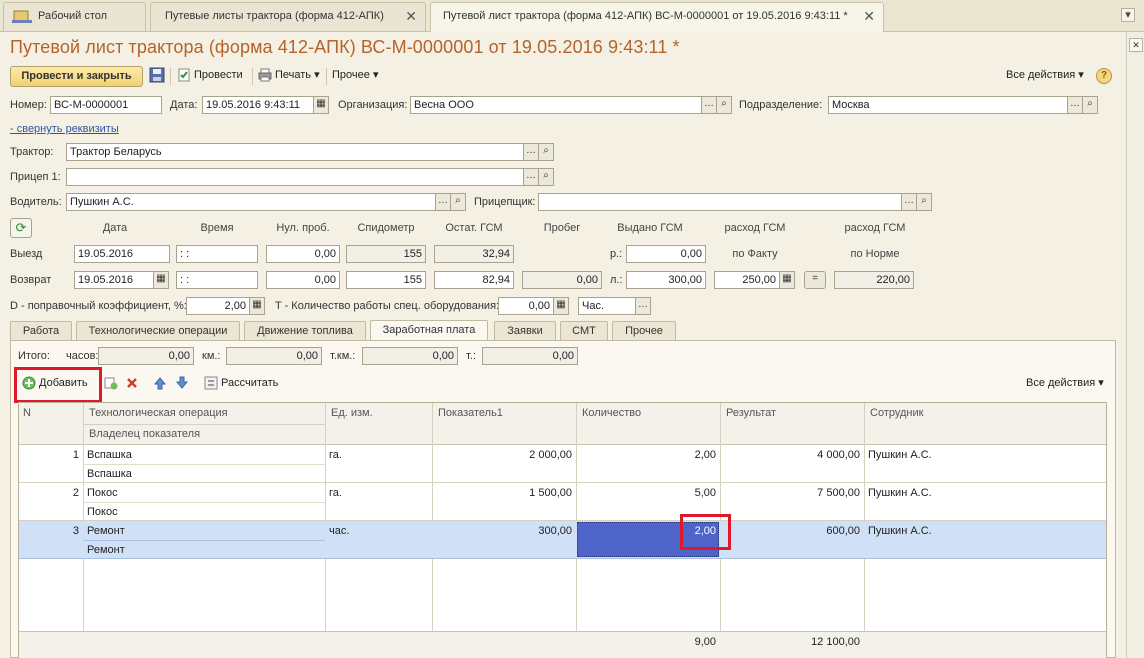 The height and width of the screenshot is (658, 1144). What do you see at coordinates (26, 254) in the screenshot?
I see `departure-label: Выезд` at bounding box center [26, 254].